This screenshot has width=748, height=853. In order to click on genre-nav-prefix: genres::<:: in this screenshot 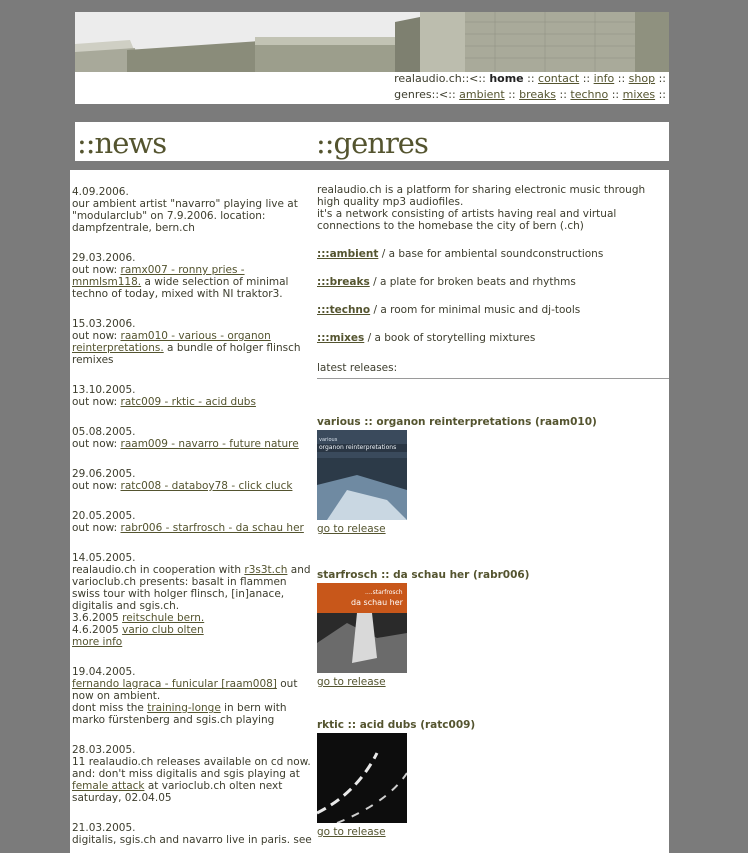, I will do `click(425, 94)`.